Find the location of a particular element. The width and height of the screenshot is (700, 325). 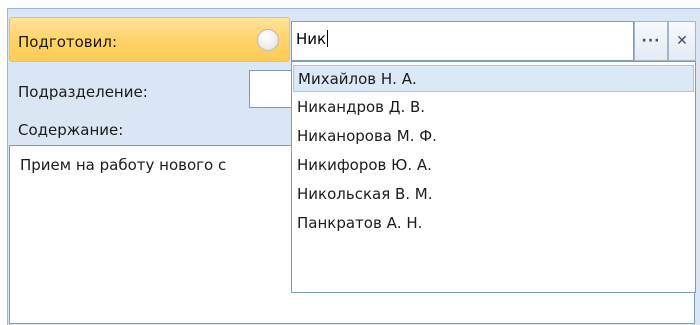

dropdown-item: Панкратов А. Н. is located at coordinates (493, 223).